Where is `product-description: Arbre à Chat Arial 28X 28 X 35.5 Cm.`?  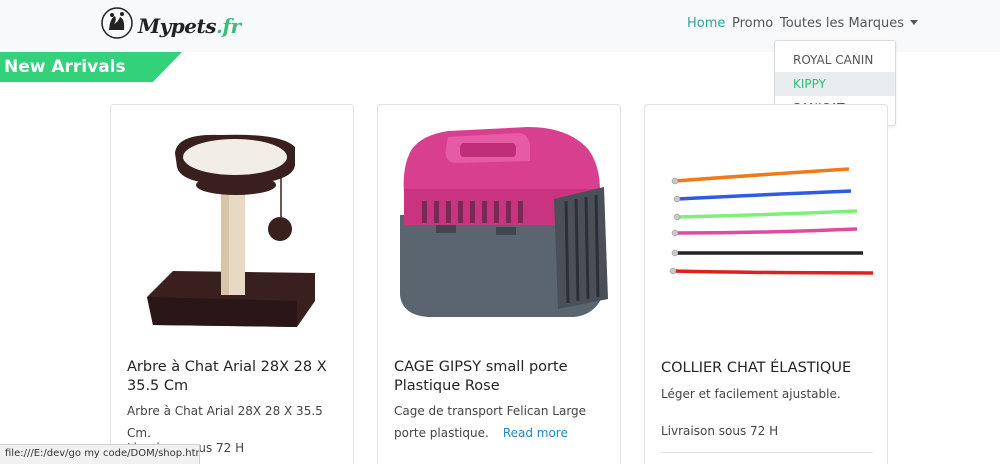 product-description: Arbre à Chat Arial 28X 28 X 35.5 Cm. is located at coordinates (225, 422).